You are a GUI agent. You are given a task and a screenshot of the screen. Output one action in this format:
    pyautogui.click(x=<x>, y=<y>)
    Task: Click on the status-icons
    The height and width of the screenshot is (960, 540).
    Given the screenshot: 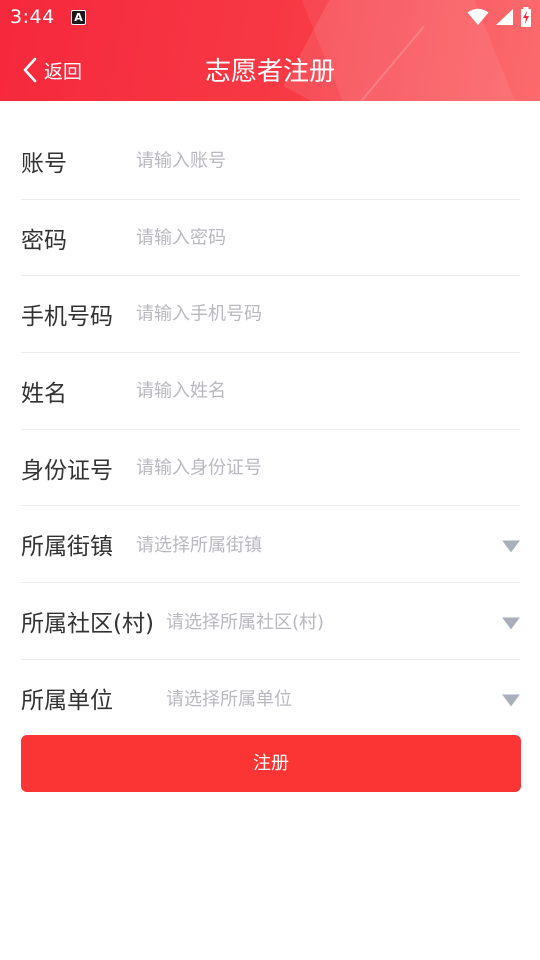 What is the action you would take?
    pyautogui.click(x=499, y=17)
    